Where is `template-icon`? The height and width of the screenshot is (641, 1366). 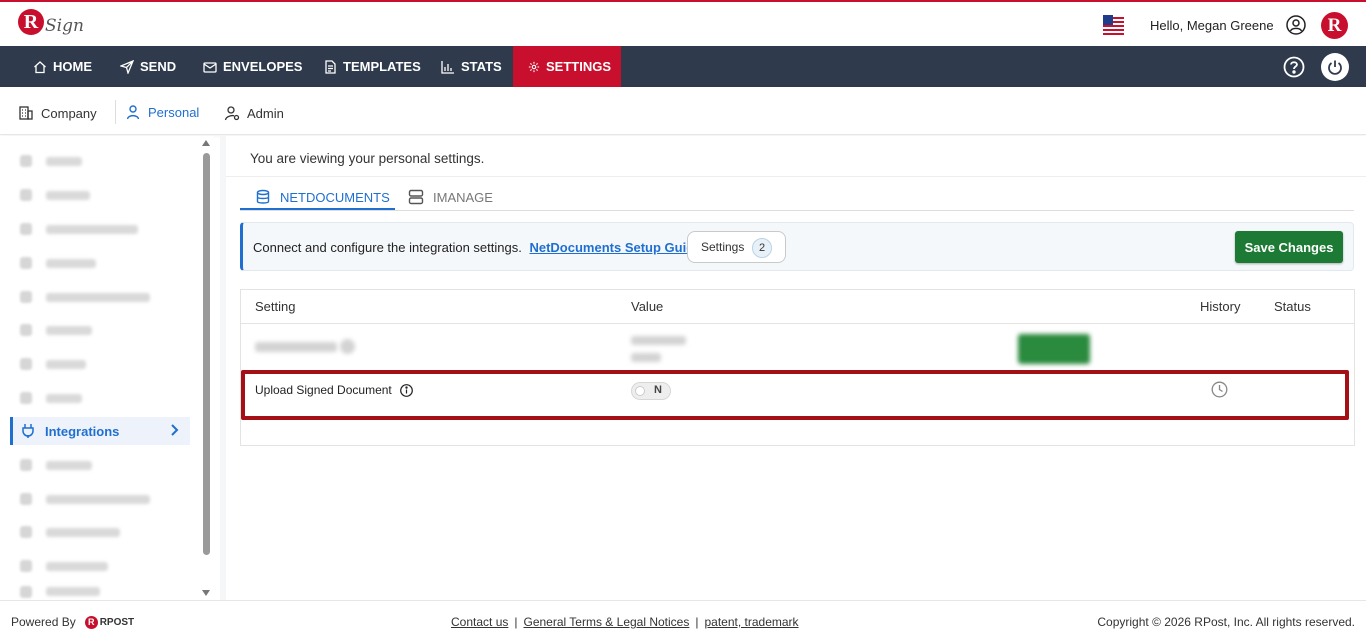 template-icon is located at coordinates (330, 66).